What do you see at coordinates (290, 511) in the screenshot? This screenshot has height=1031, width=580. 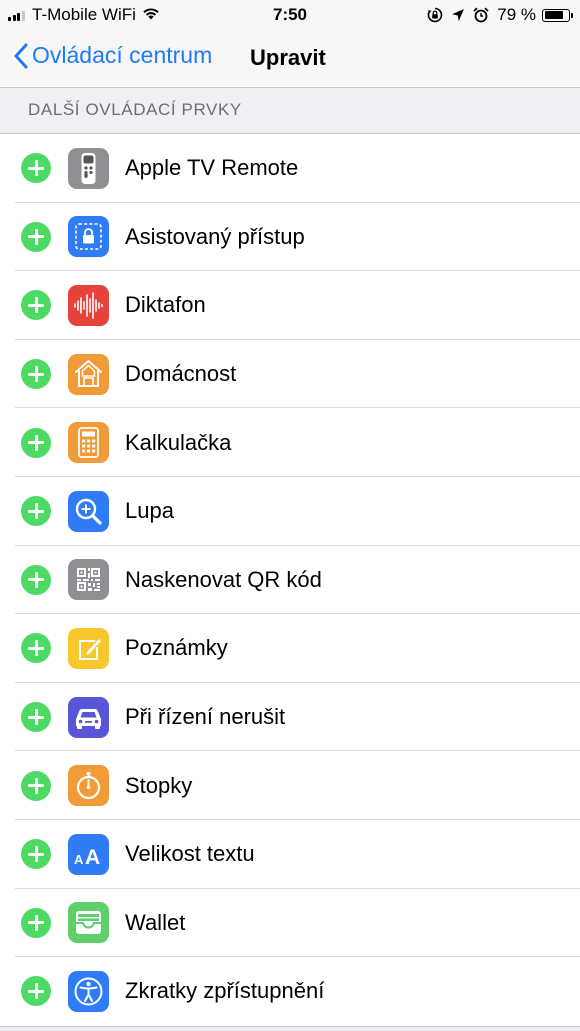 I see `list-item: Lupa` at bounding box center [290, 511].